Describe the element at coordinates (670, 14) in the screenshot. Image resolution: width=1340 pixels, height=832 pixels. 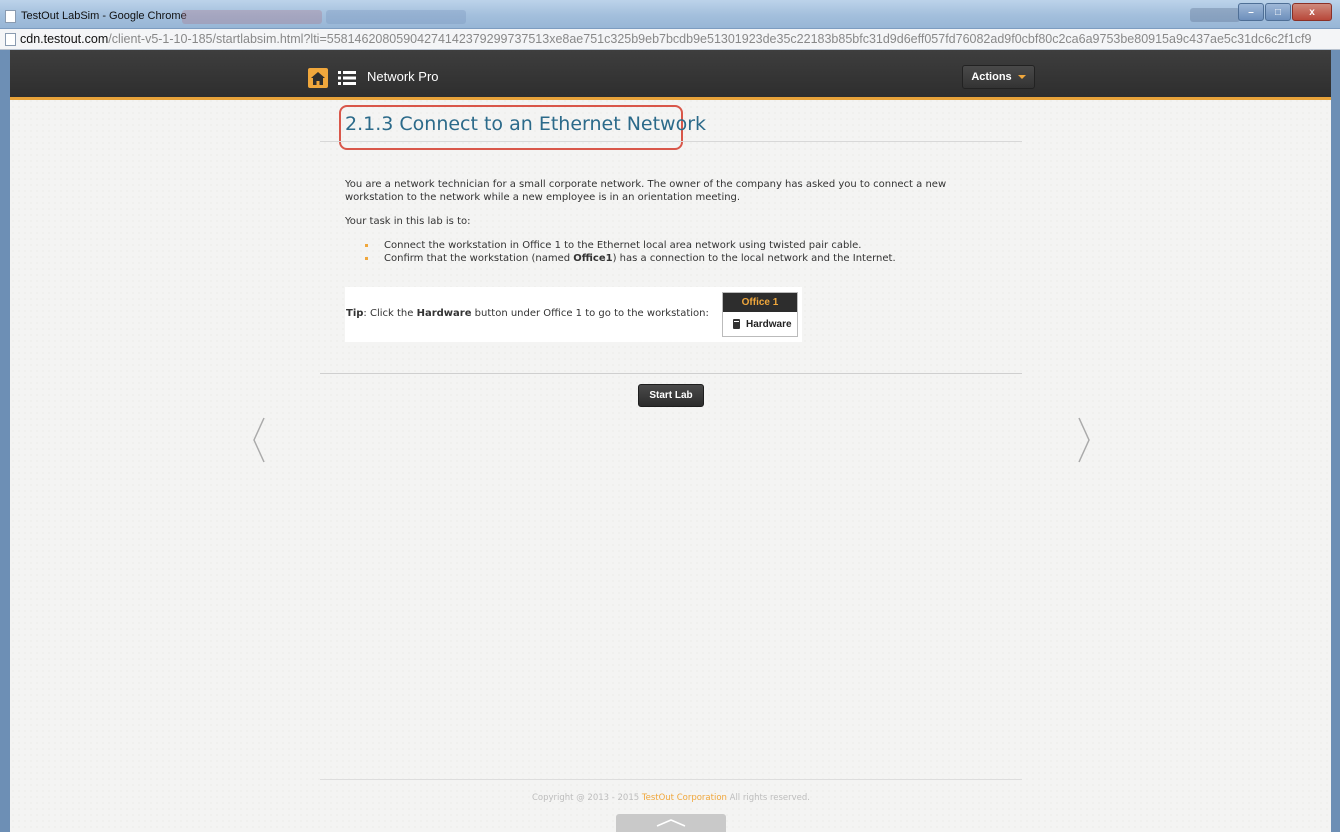
I see `window-titlebar: TestOut LabSim - Google Chrome – □ x` at that location.